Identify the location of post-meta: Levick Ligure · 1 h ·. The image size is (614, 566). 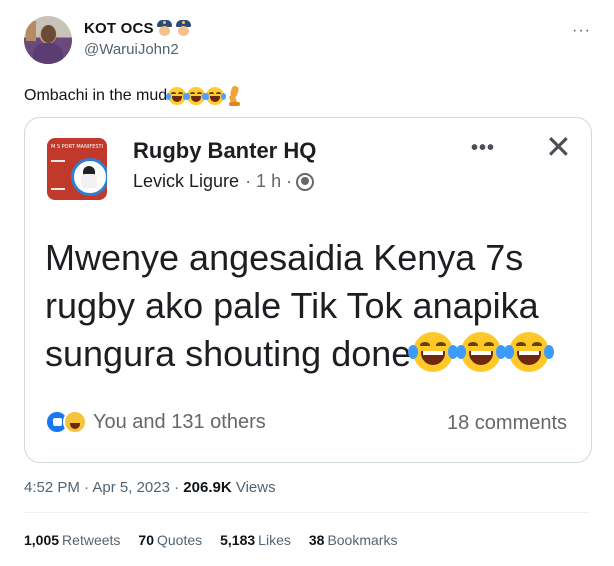
(224, 181).